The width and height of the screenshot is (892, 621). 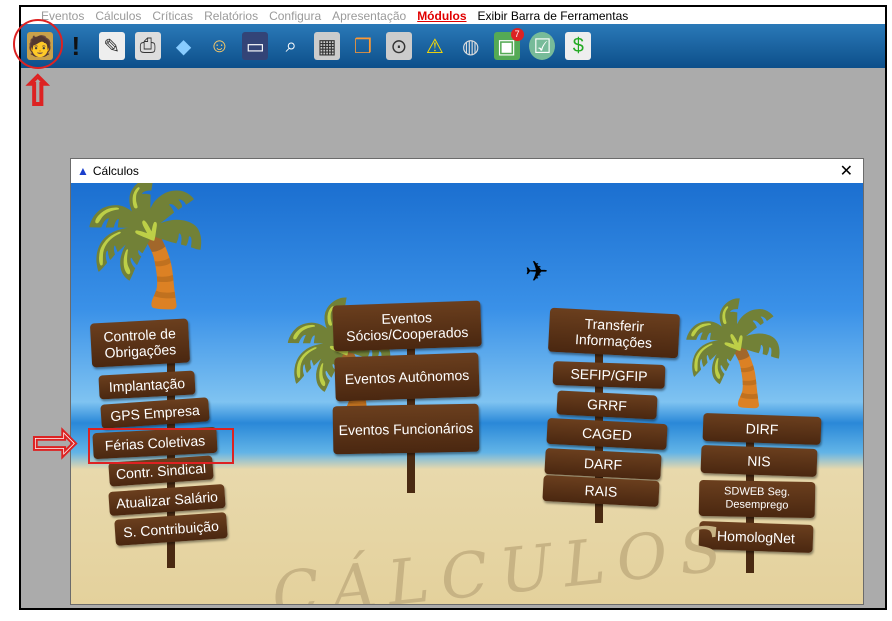 I want to click on users-key-icon: ☺, so click(x=219, y=46).